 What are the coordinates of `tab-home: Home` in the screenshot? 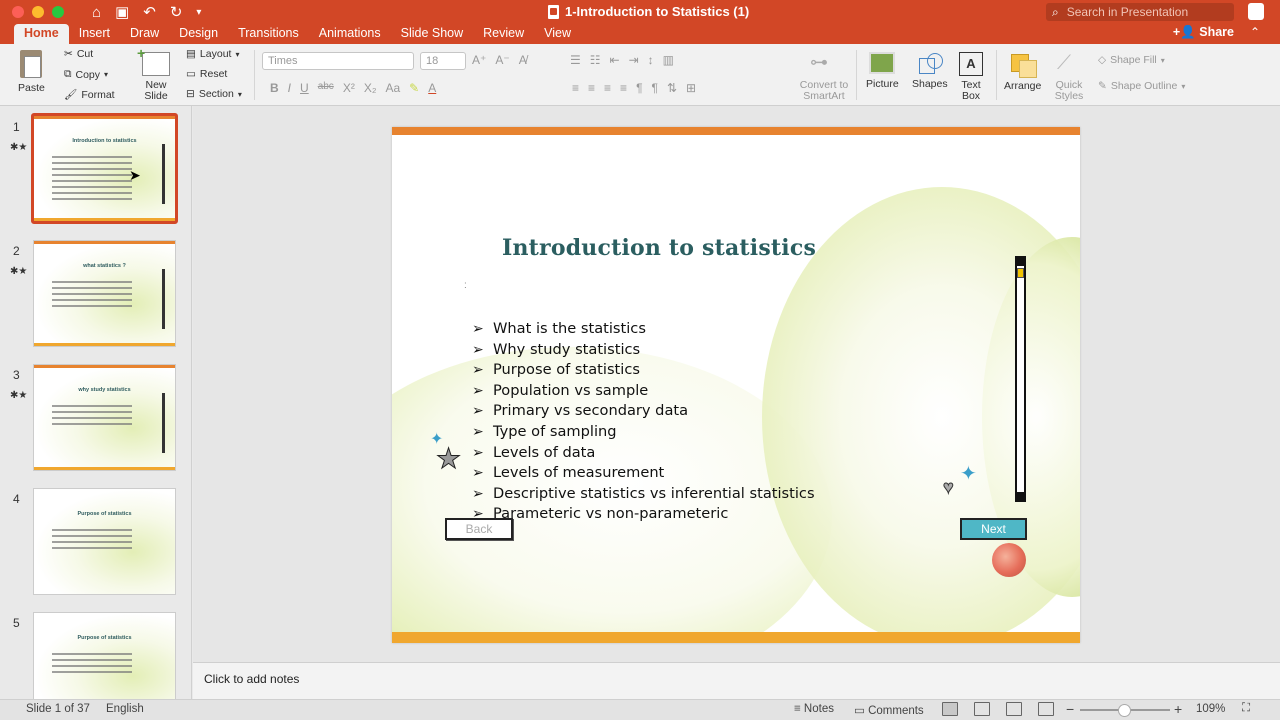 It's located at (41, 34).